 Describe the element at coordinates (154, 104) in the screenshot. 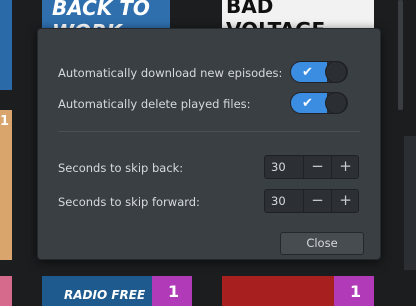

I see `auto-delete-label: Automatically delete played files:` at that location.